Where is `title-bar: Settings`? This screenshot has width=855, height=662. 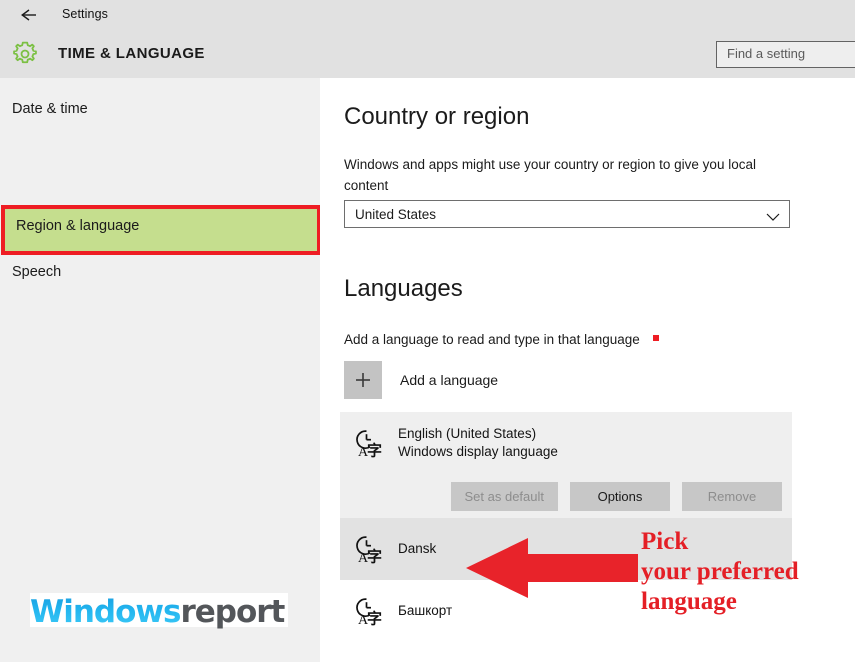
title-bar: Settings is located at coordinates (427, 15).